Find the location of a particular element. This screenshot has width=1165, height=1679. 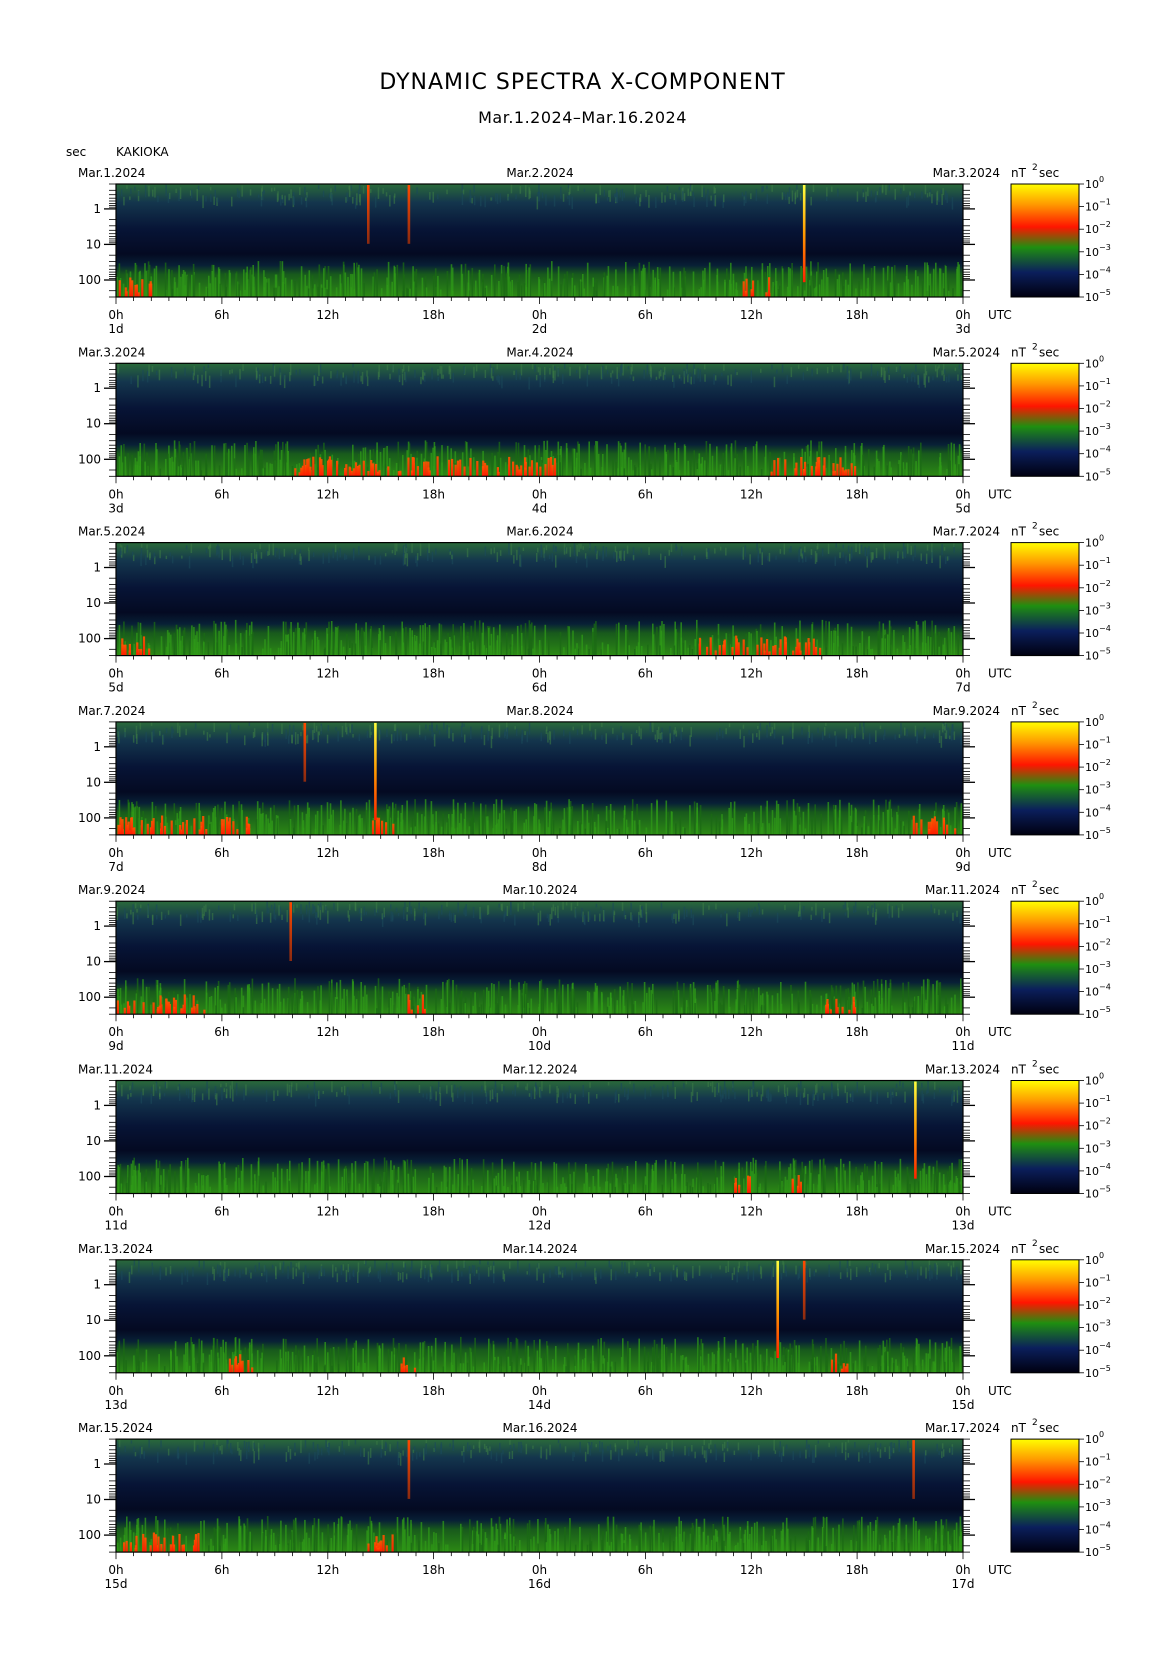

colorbar-tick-exponent: −1 is located at coordinates (1105, 202).